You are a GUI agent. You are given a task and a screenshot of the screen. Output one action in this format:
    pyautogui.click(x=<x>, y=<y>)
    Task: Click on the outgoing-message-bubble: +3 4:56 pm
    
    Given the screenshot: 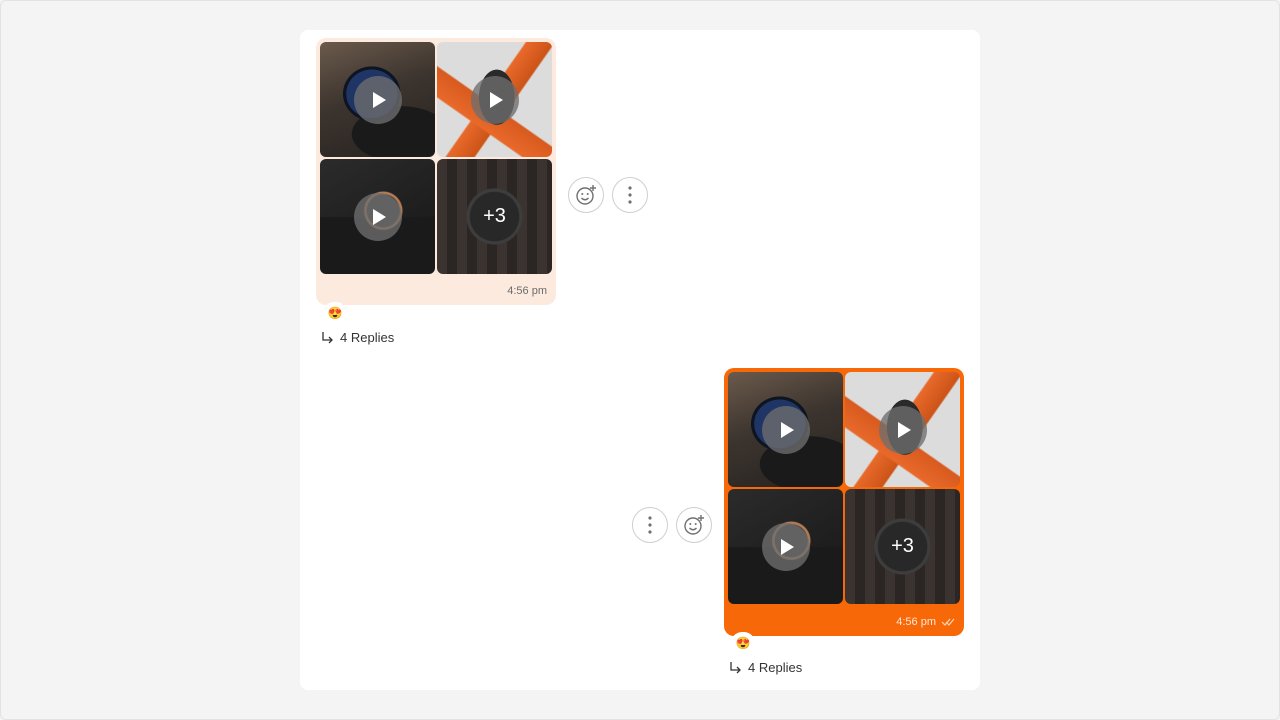 What is the action you would take?
    pyautogui.click(x=844, y=502)
    